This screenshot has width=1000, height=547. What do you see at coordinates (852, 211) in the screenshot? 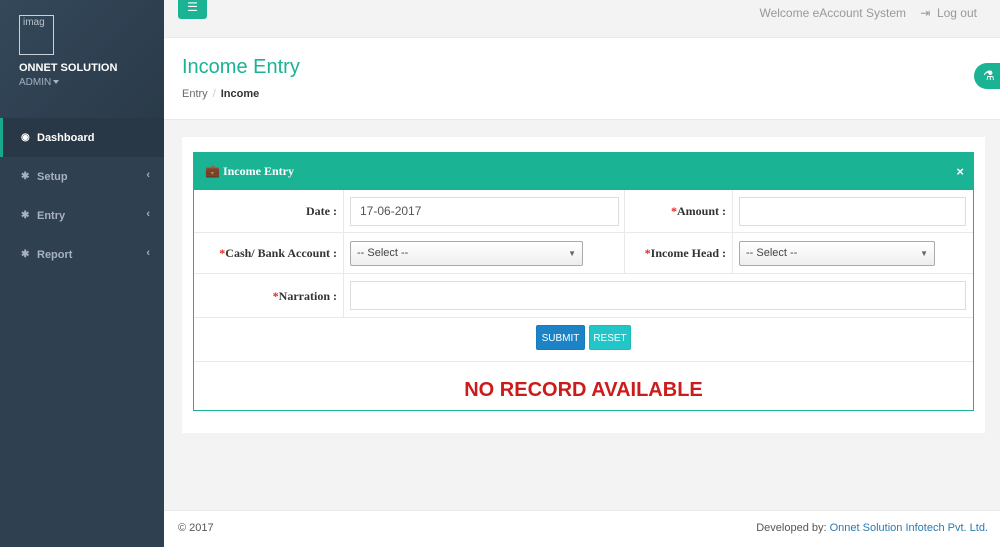
I see `amount-field` at bounding box center [852, 211].